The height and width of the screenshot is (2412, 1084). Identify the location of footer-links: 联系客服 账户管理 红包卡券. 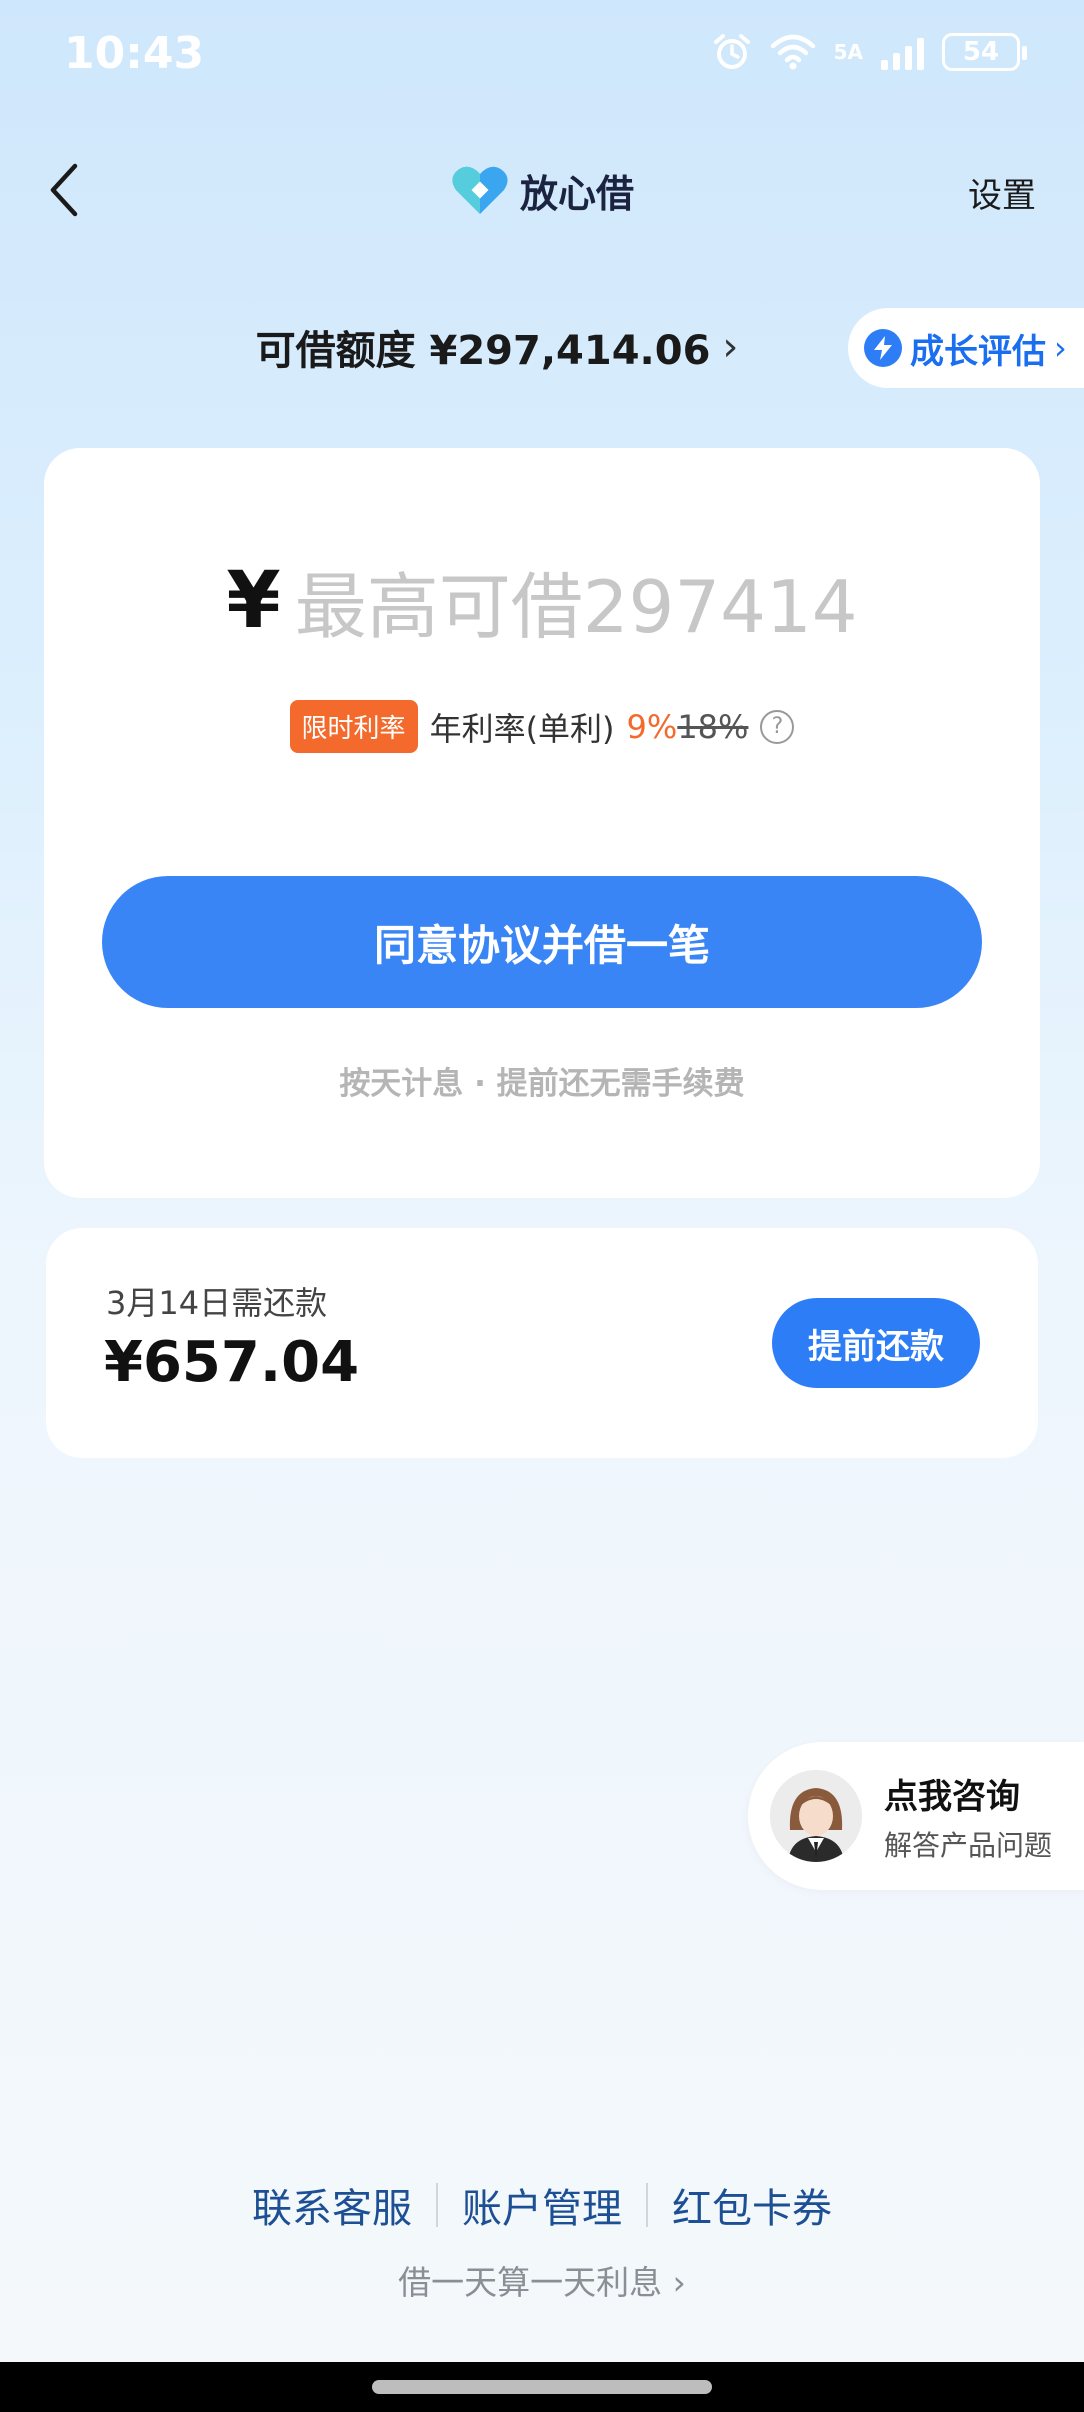
(542, 2205).